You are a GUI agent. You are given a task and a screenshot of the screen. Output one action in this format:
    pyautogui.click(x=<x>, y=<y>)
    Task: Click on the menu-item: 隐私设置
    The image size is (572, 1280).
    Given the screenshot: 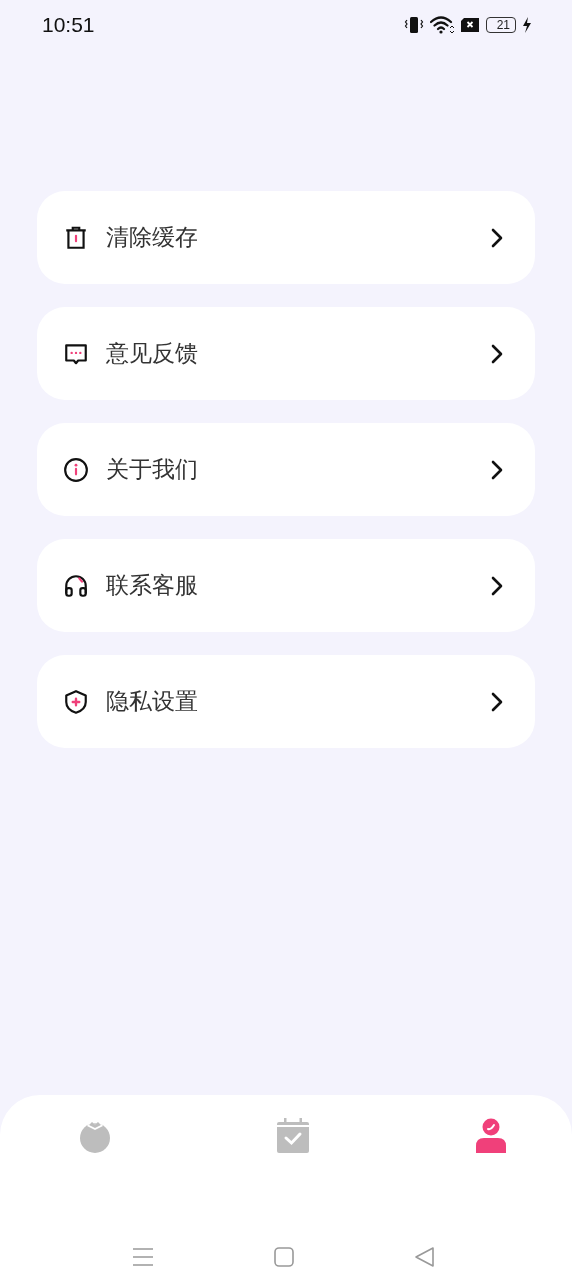 What is the action you would take?
    pyautogui.click(x=286, y=701)
    